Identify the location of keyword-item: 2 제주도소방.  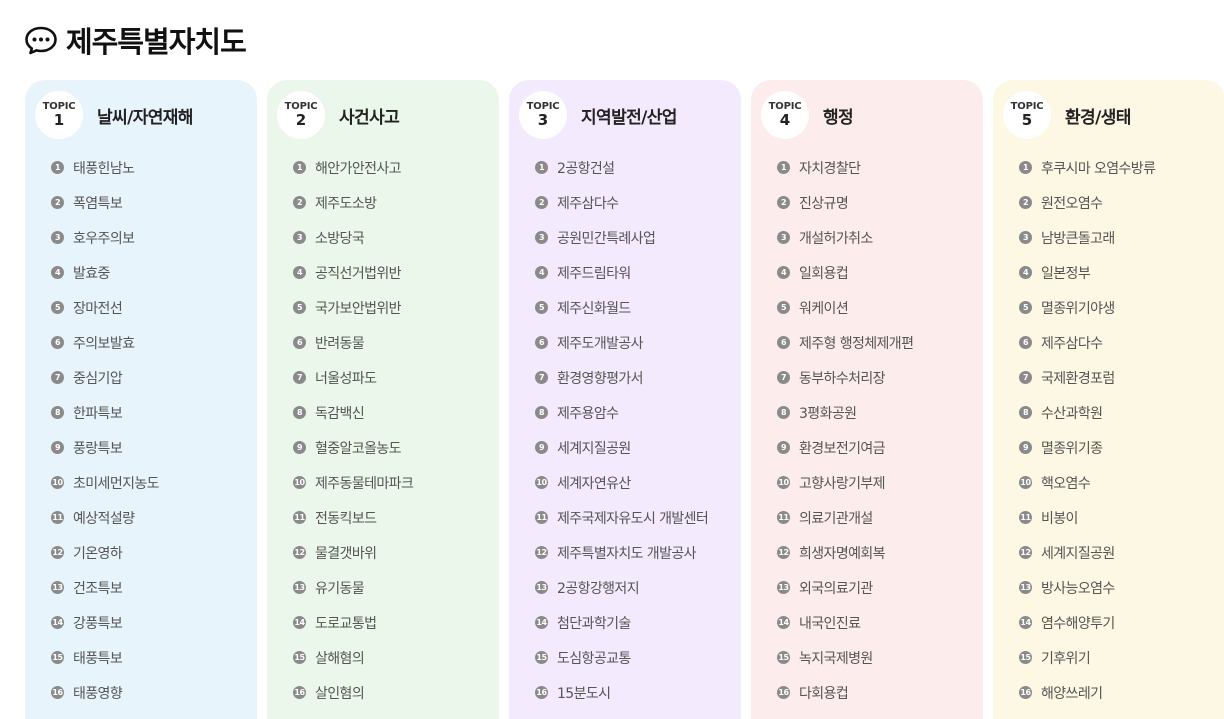
(396, 202).